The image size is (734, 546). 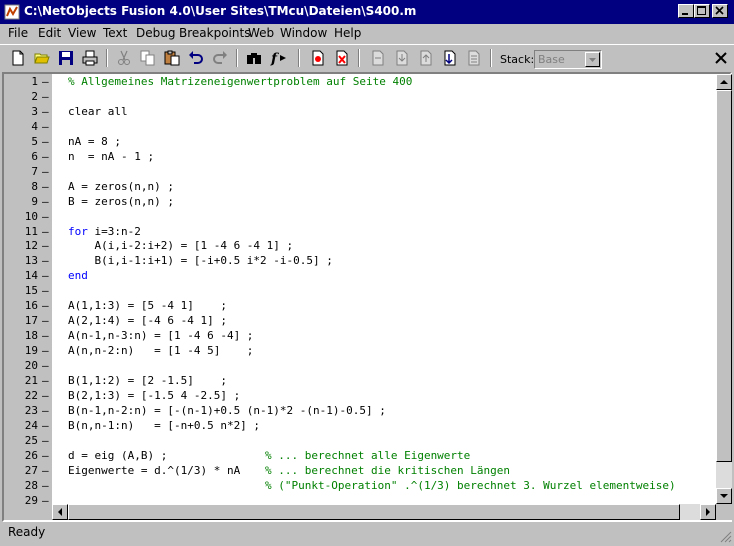 I want to click on code-line: A(2,1:4) = [-4 6 -4 1] ;, so click(x=147, y=320).